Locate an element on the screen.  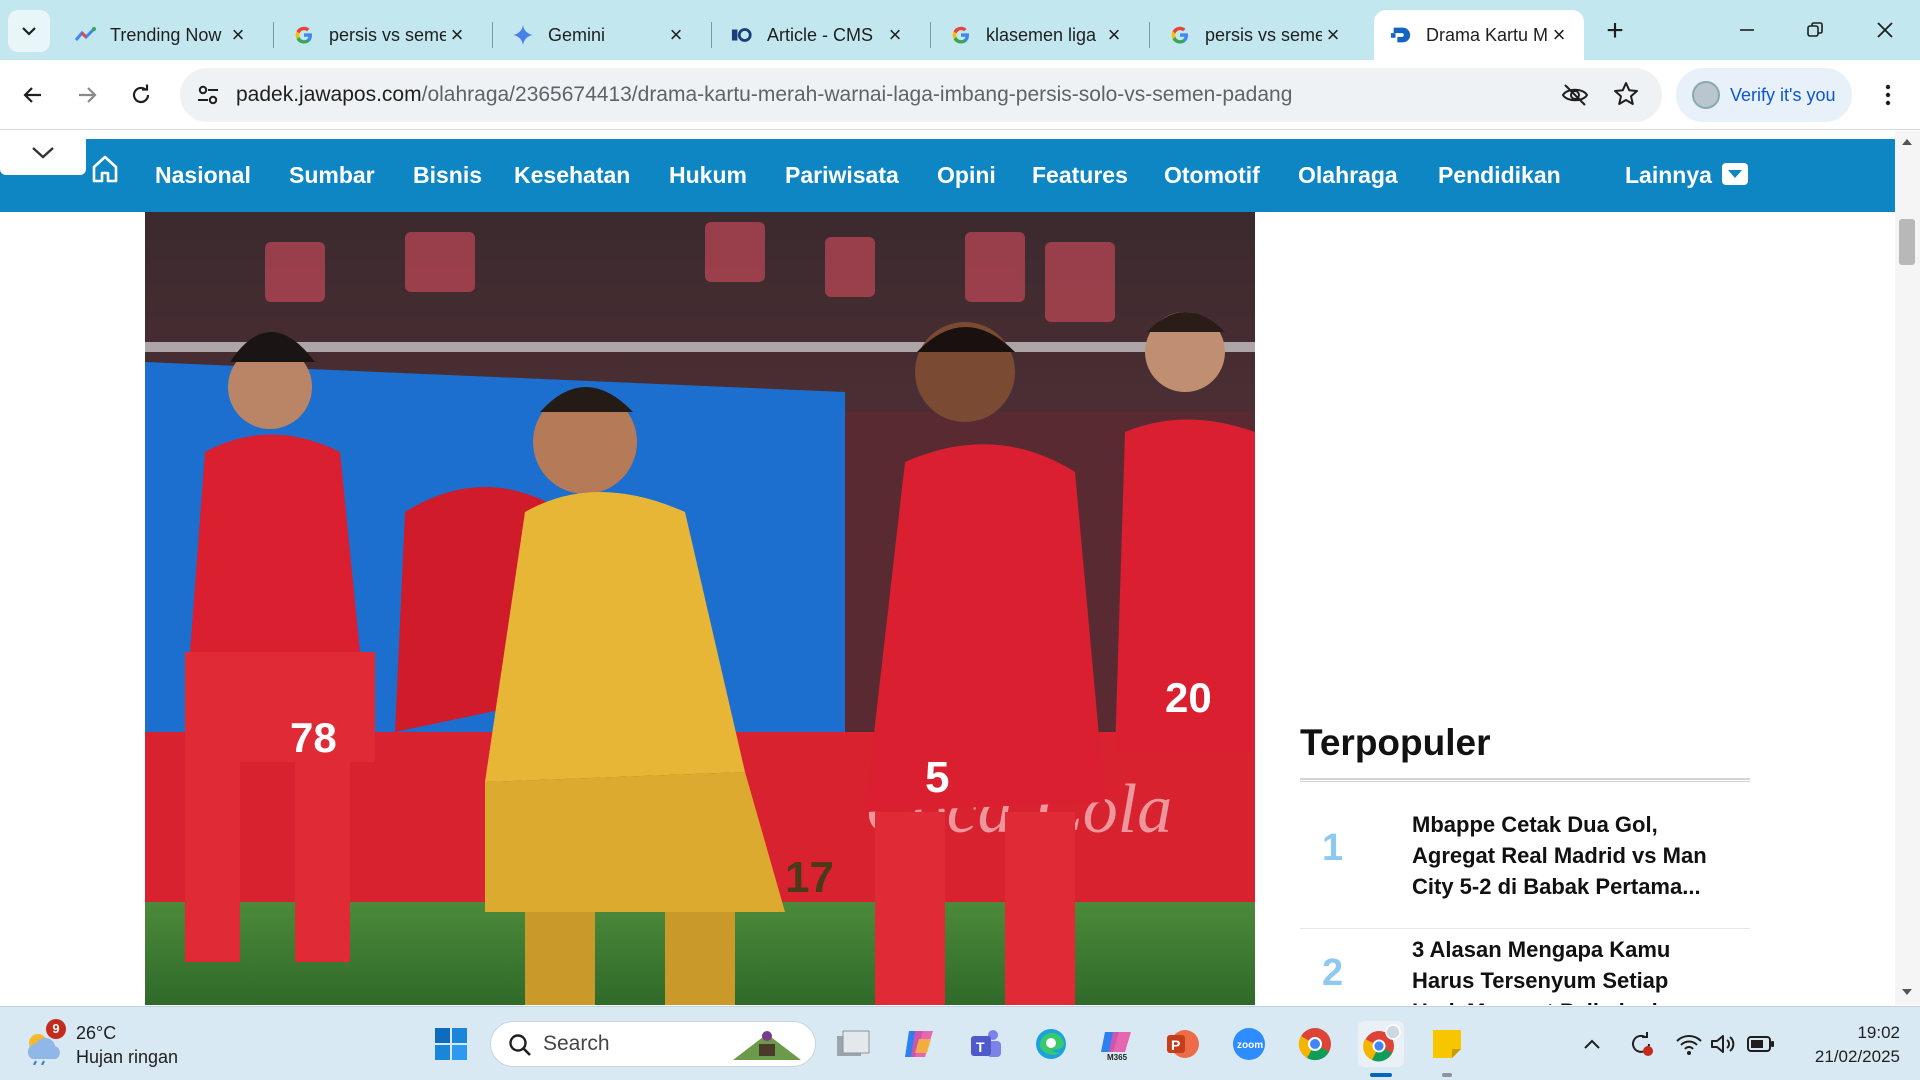
popular-title-line: Harus Tersenyum Setiap is located at coordinates (1540, 980).